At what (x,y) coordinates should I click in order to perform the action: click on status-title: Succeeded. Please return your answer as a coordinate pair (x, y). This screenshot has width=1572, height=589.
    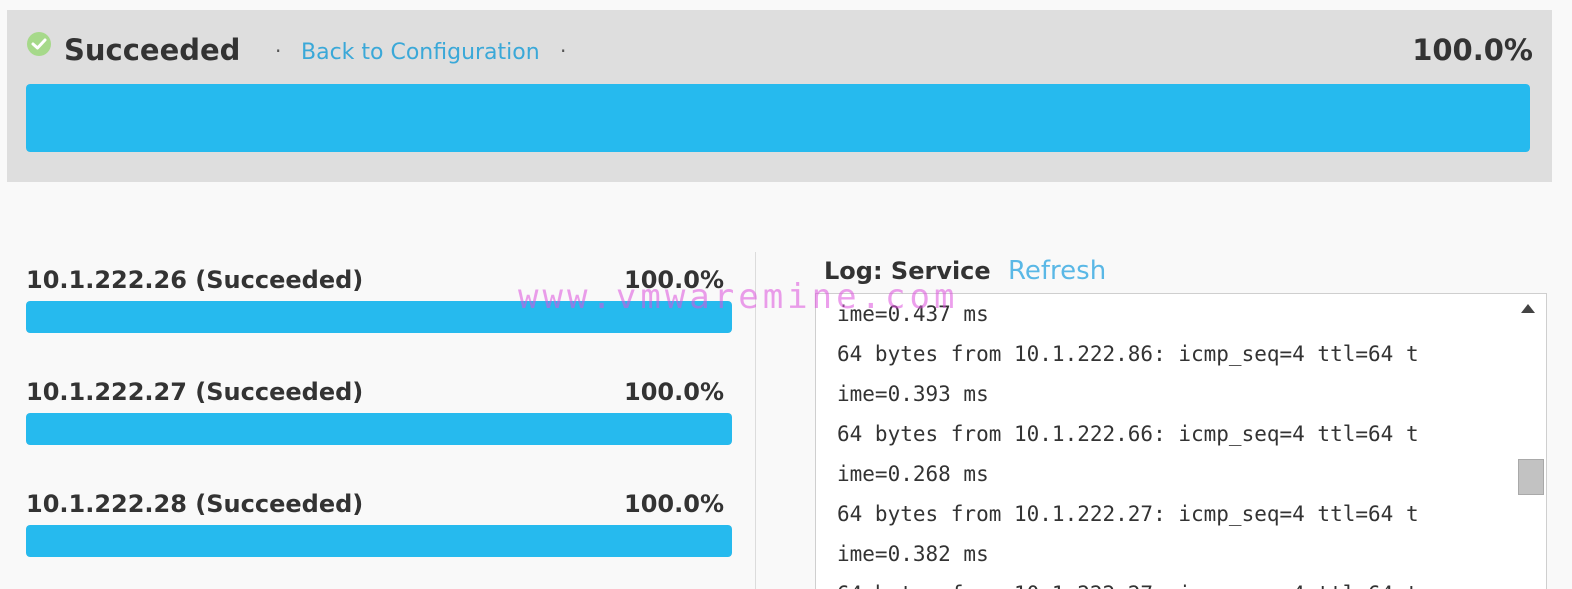
    Looking at the image, I should click on (152, 50).